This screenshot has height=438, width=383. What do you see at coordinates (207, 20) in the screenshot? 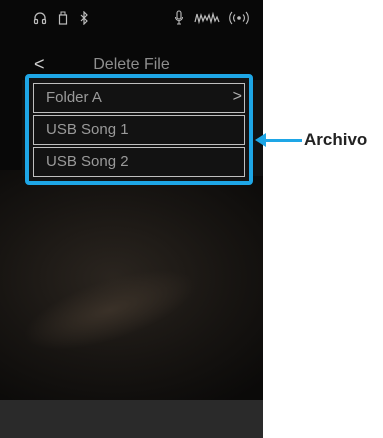
I see `audio-recorder-icon` at bounding box center [207, 20].